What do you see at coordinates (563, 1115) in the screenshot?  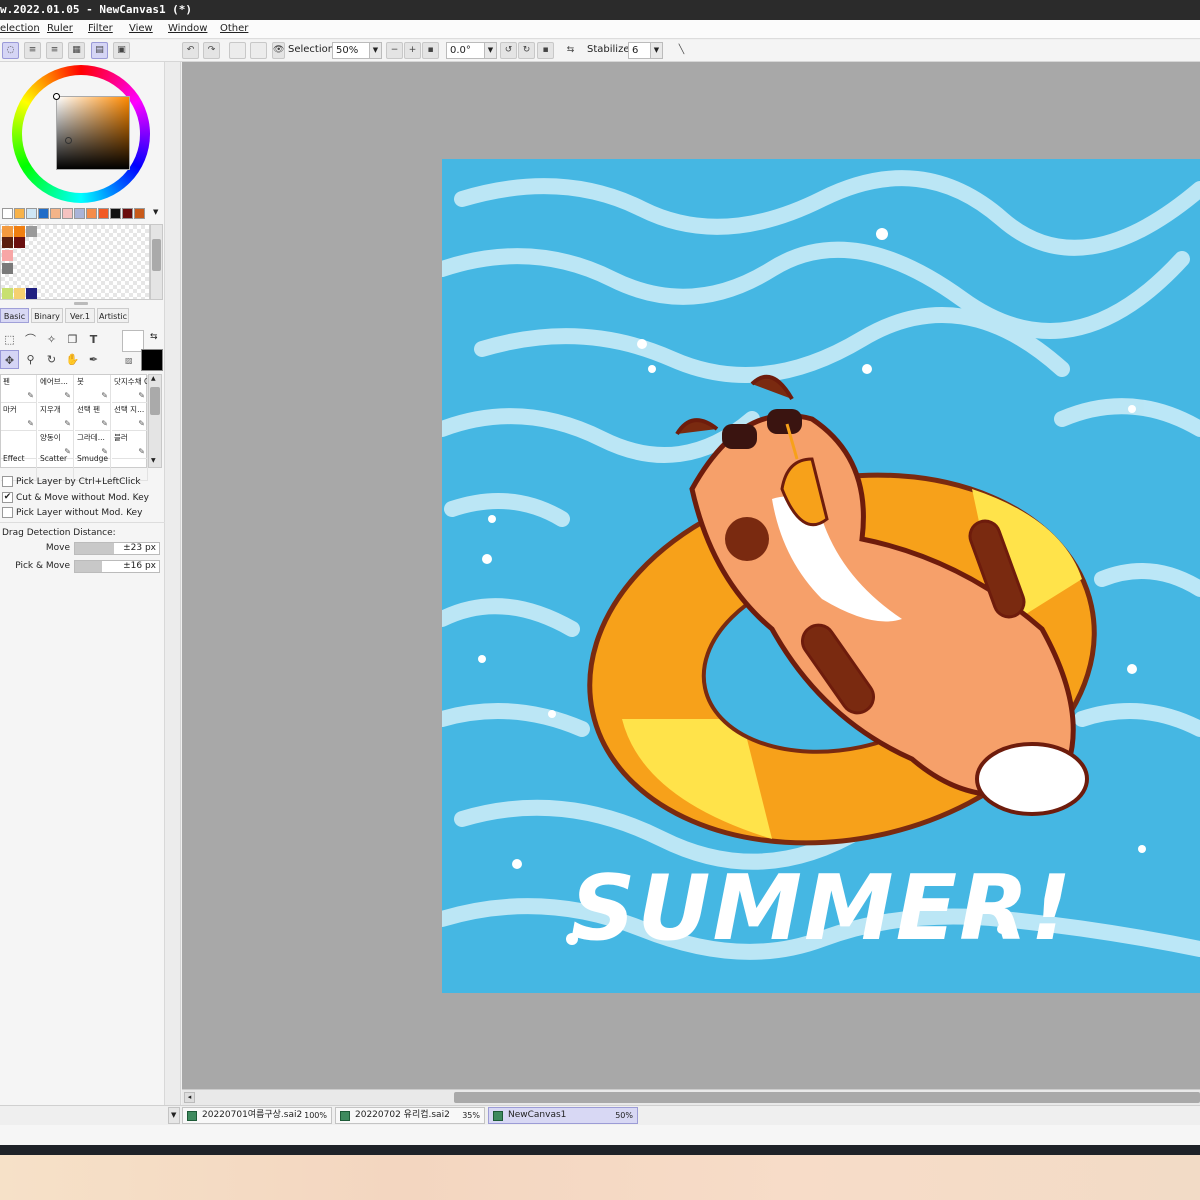 I see `doc-tab-3: NewCanvas1 50%` at bounding box center [563, 1115].